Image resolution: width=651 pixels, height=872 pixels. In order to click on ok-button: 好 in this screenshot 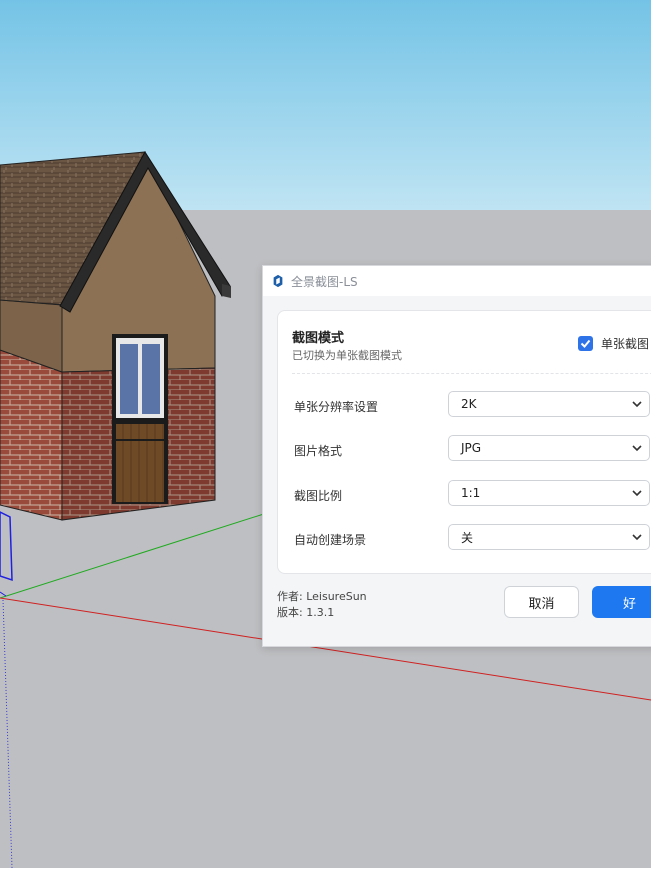, I will do `click(621, 602)`.